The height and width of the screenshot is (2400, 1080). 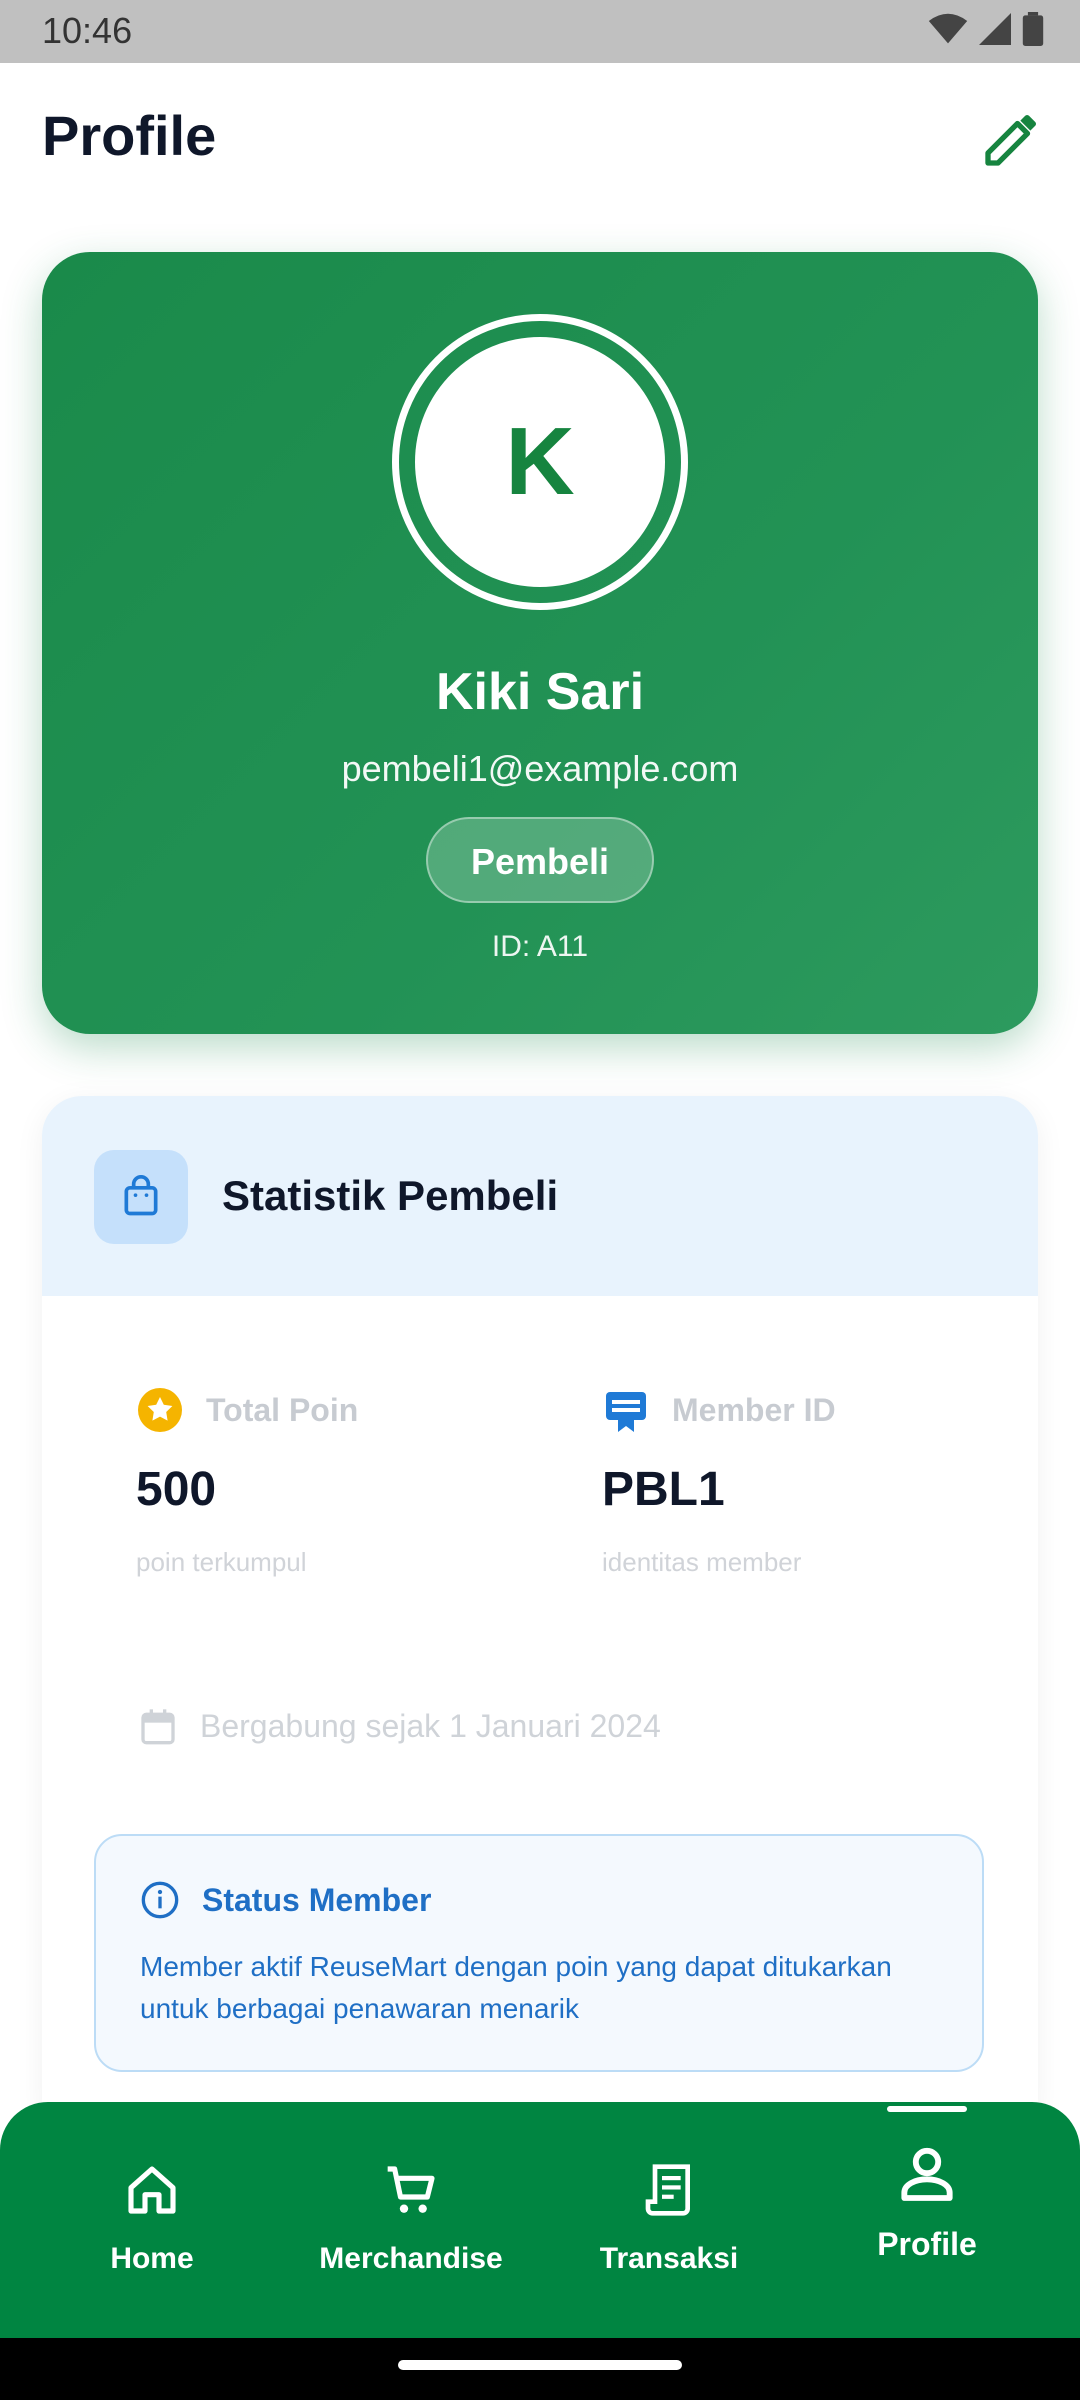 What do you see at coordinates (87, 30) in the screenshot?
I see `status-time: 10:46` at bounding box center [87, 30].